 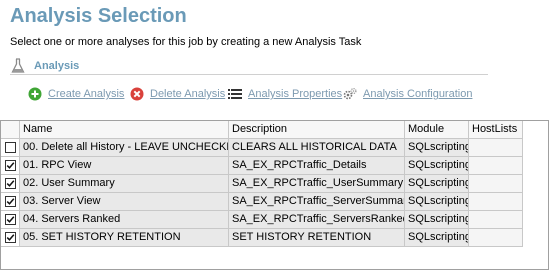 What do you see at coordinates (317, 166) in the screenshot?
I see `cell-description: SA_EX_RPCTraffic_Details` at bounding box center [317, 166].